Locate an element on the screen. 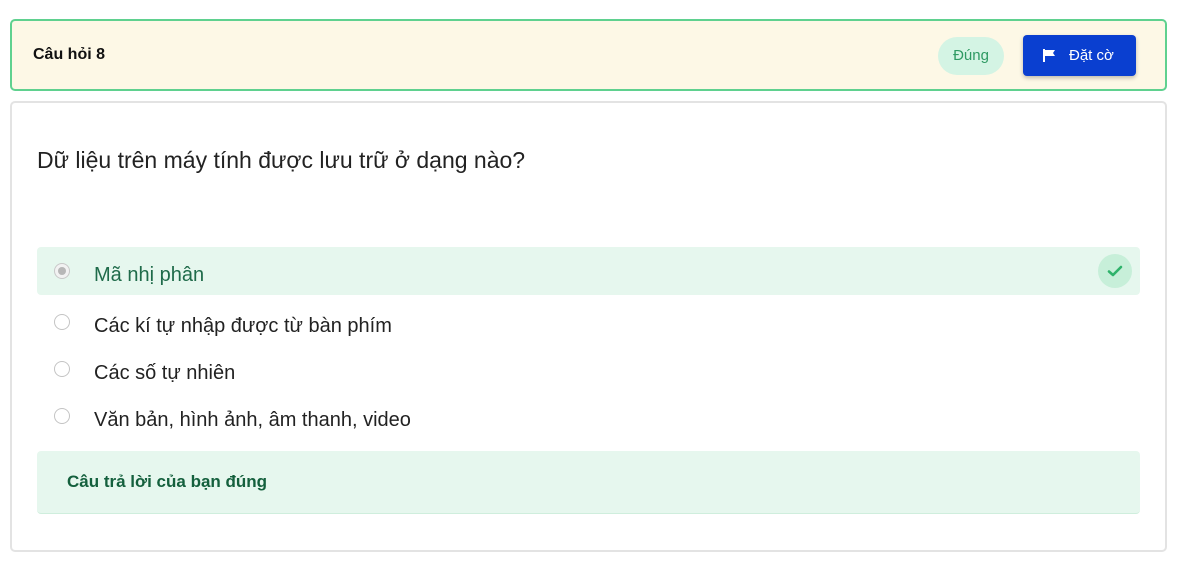  flag-button-label: Đặt cờ is located at coordinates (1091, 55).